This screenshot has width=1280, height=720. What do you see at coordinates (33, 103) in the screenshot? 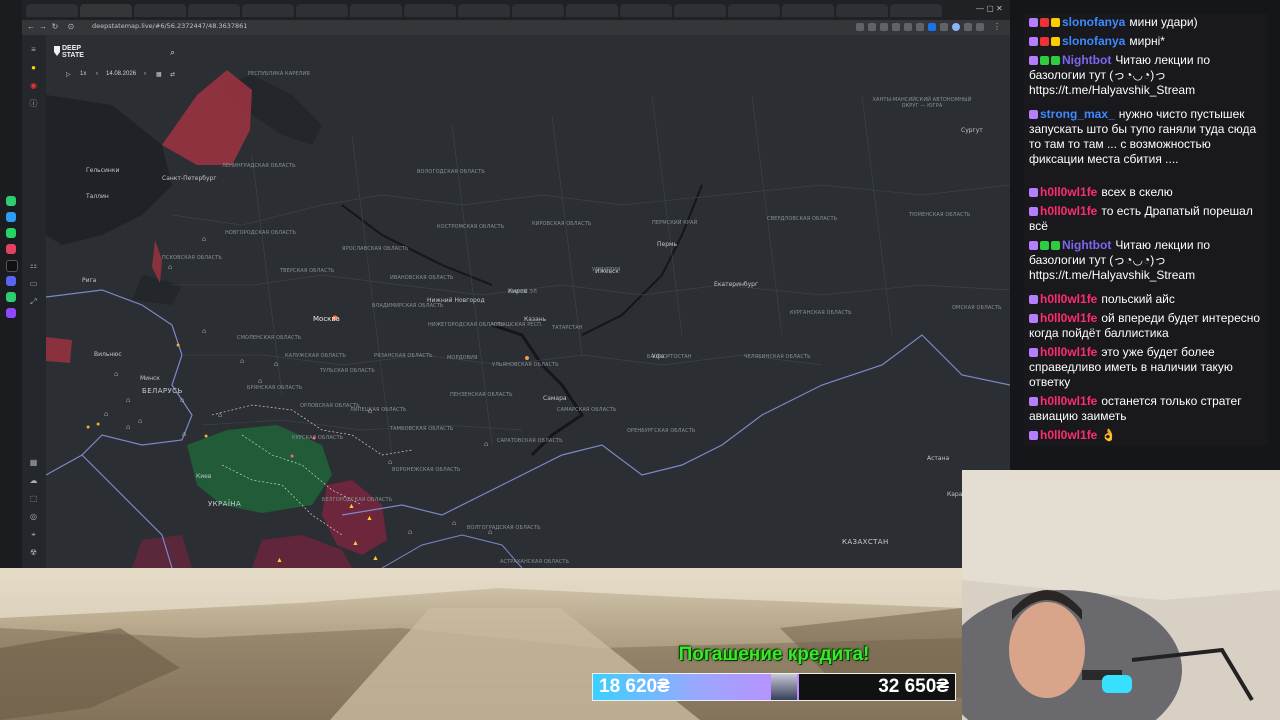
I see `info-icon: ⓘ` at bounding box center [33, 103].